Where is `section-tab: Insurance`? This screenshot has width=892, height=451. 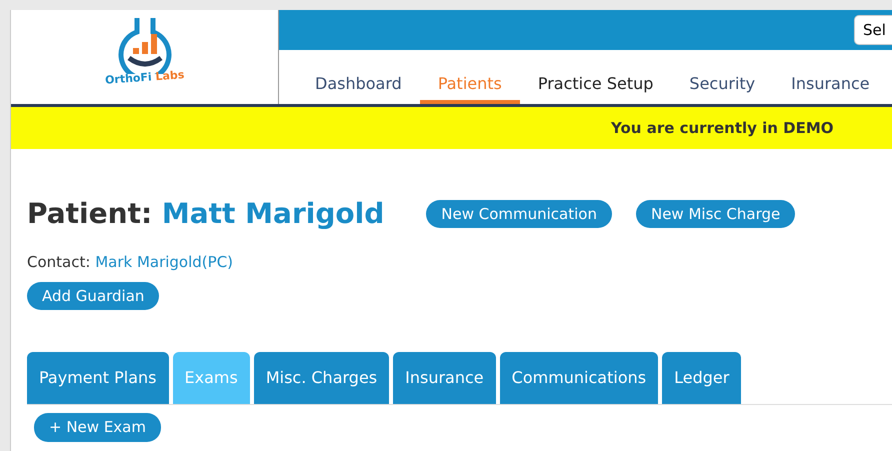
section-tab: Insurance is located at coordinates (444, 378).